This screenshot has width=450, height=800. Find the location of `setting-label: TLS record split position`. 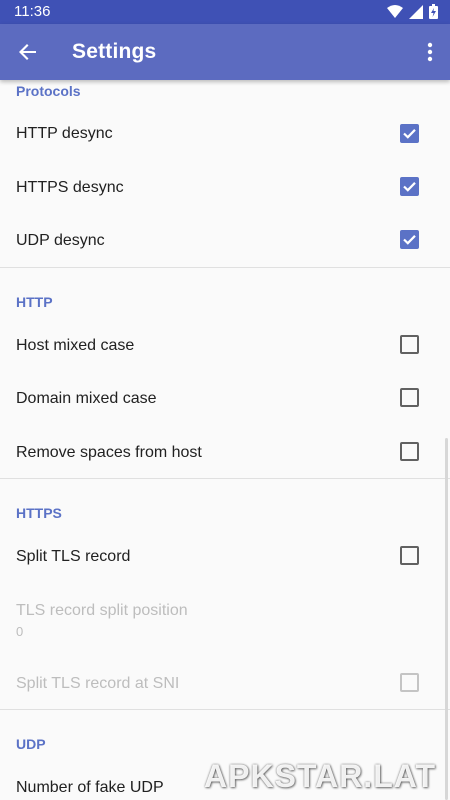

setting-label: TLS record split position is located at coordinates (102, 610).